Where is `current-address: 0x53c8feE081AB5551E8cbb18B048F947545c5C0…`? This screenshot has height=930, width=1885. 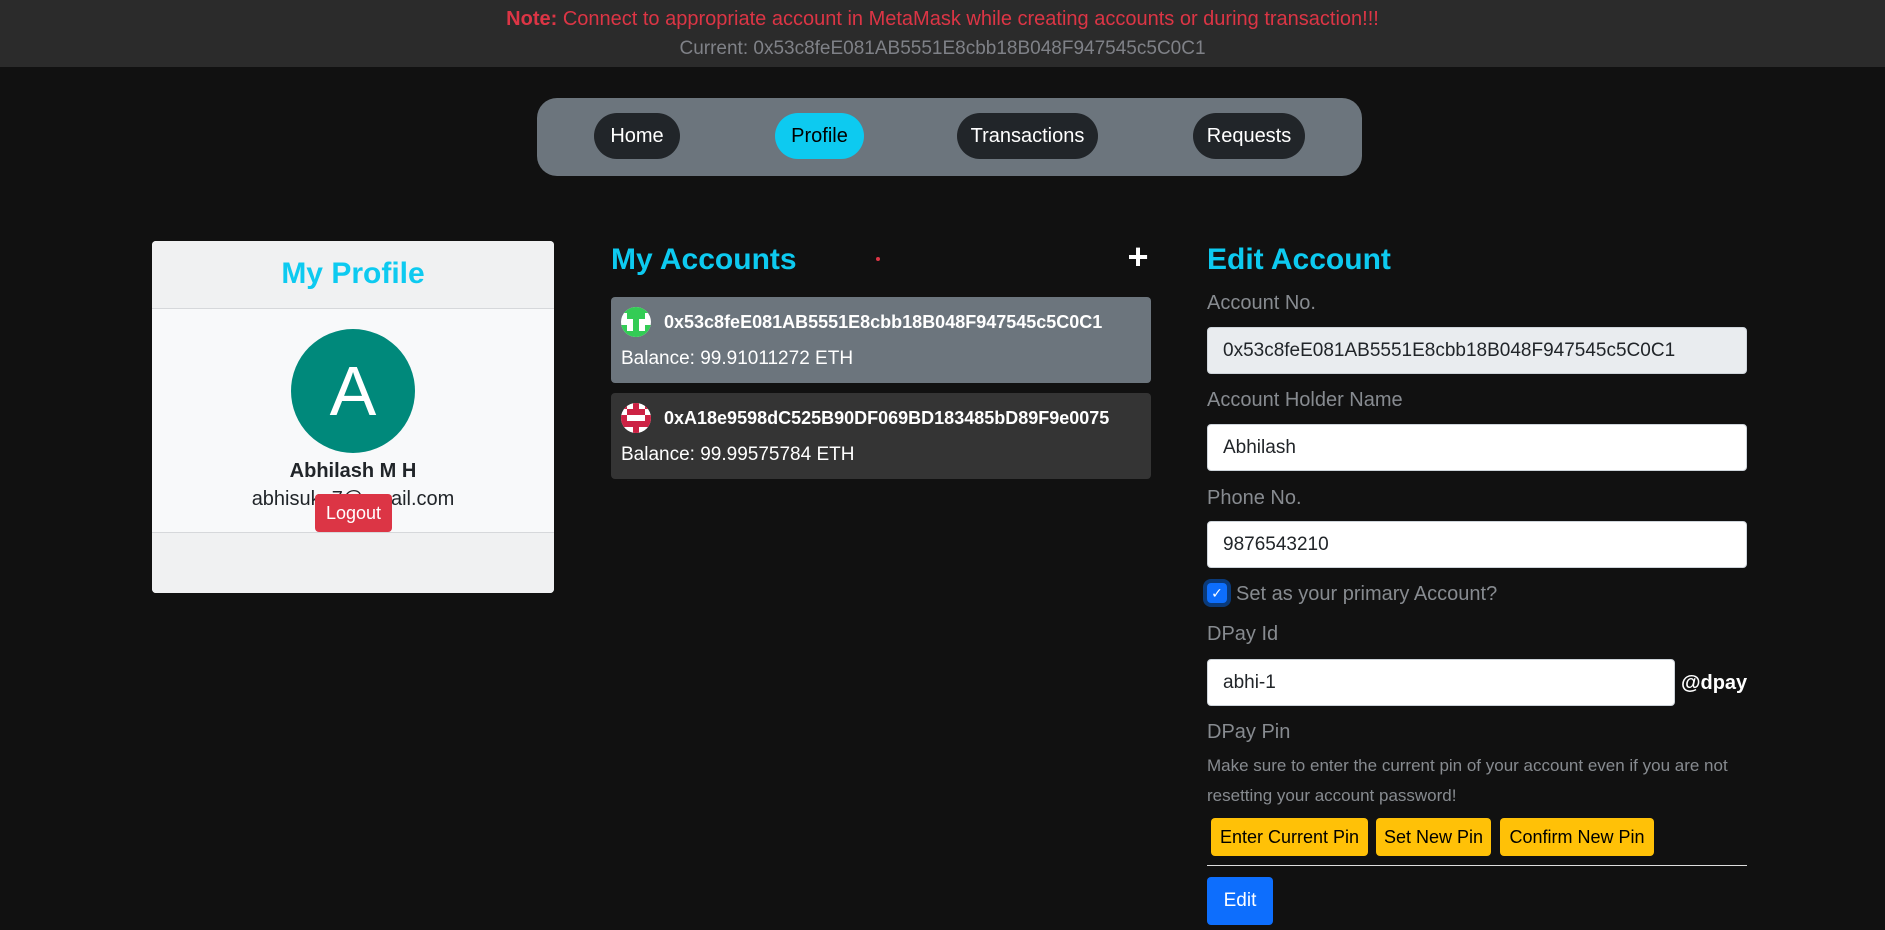
current-address: 0x53c8feE081AB5551E8cbb18B048F947545c5C0… is located at coordinates (979, 48).